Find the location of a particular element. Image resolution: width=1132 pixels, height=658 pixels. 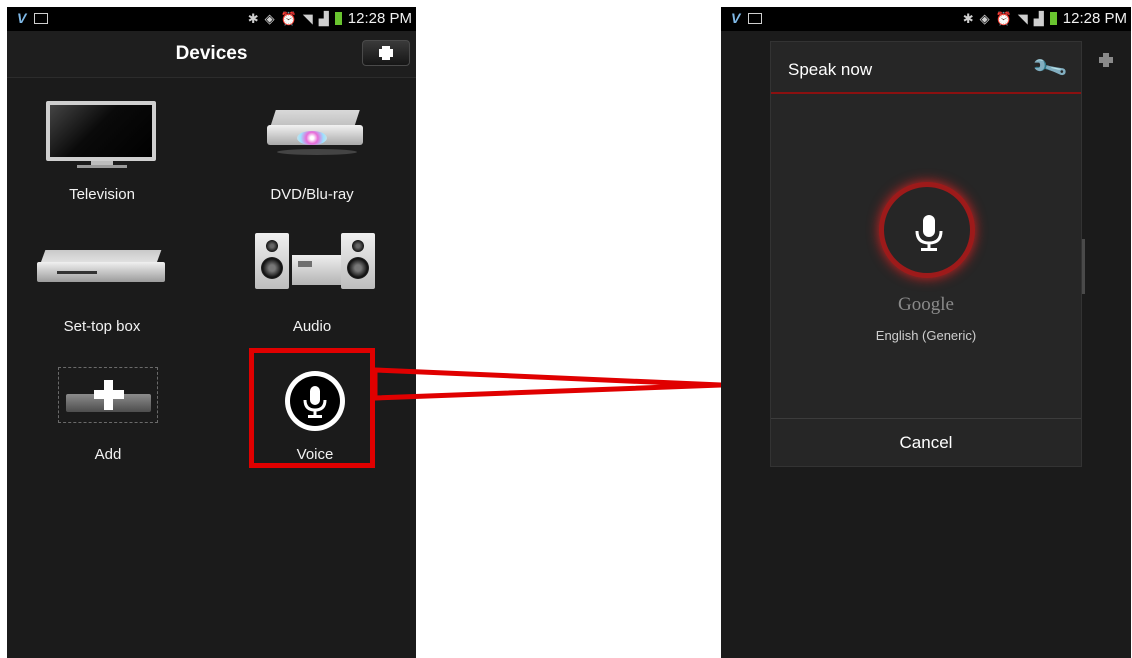

nfc-icon: ◈ is located at coordinates (984, 18).